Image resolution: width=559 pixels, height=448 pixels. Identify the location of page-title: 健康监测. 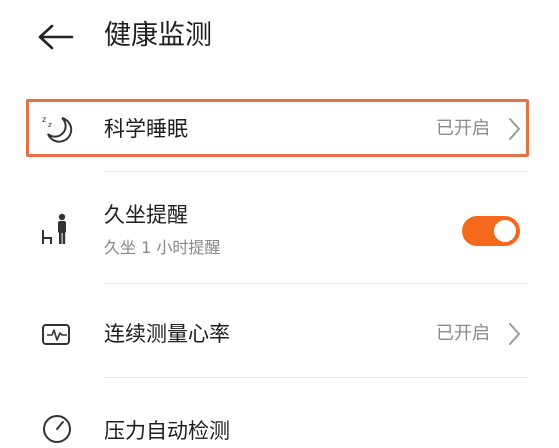
(158, 35).